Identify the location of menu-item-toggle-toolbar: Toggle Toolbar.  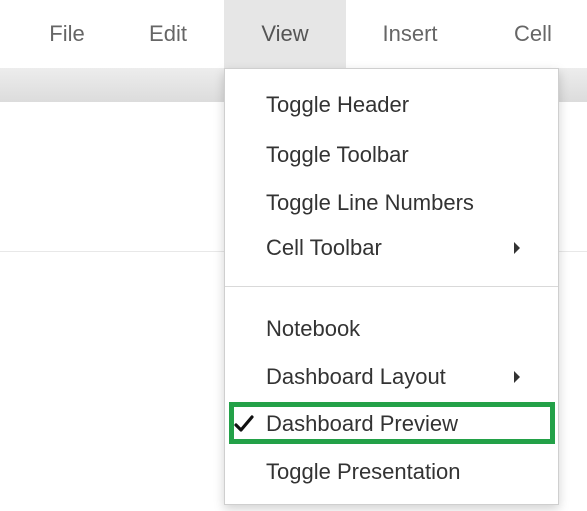
(337, 155).